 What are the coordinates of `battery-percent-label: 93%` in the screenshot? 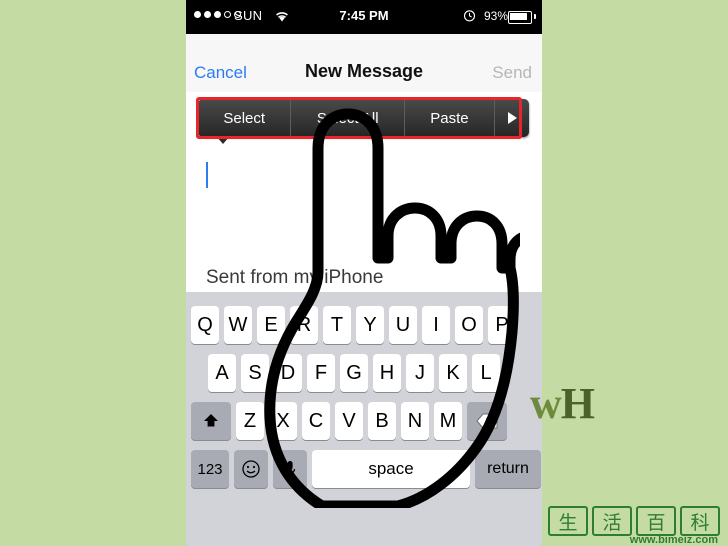 It's located at (495, 16).